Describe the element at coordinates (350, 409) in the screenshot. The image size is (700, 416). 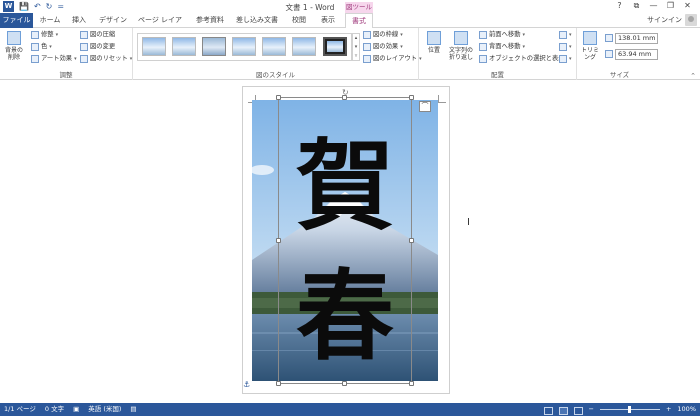
I see `status-bar: 1/1 ページ 0 文字 ▣ 英語 (米国) ▤ − + 100%` at that location.